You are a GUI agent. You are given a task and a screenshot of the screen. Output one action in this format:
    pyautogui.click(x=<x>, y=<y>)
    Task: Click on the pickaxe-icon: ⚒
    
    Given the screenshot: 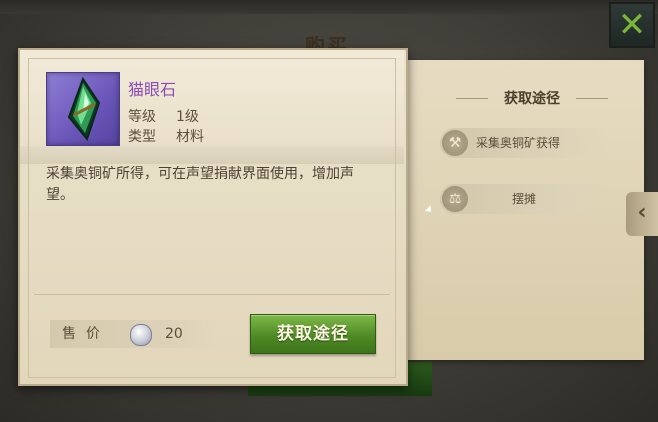 What is the action you would take?
    pyautogui.click(x=455, y=143)
    